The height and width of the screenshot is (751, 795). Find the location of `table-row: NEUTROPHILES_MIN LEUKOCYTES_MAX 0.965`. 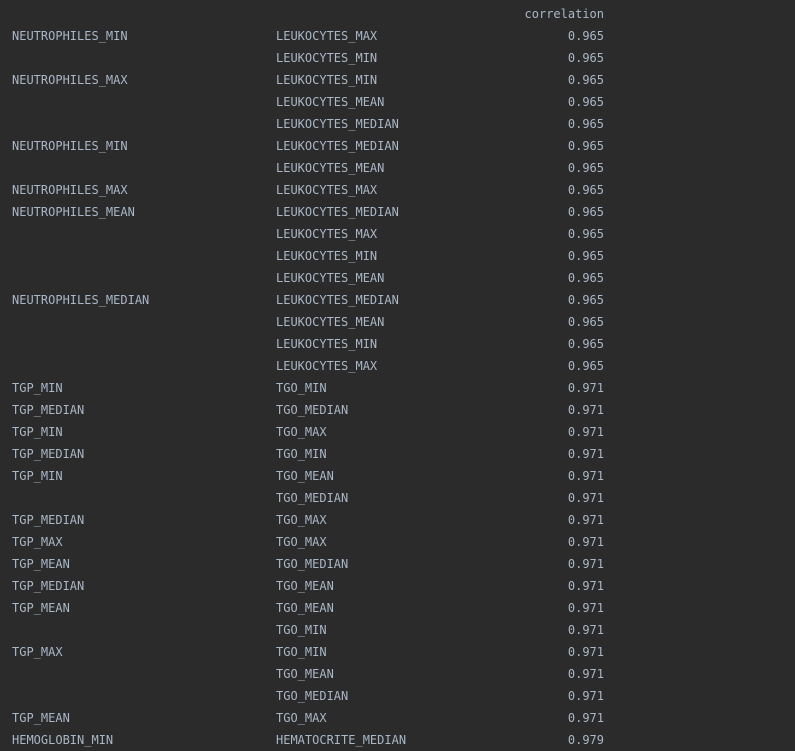

table-row: NEUTROPHILES_MIN LEUKOCYTES_MAX 0.965 is located at coordinates (397, 36).